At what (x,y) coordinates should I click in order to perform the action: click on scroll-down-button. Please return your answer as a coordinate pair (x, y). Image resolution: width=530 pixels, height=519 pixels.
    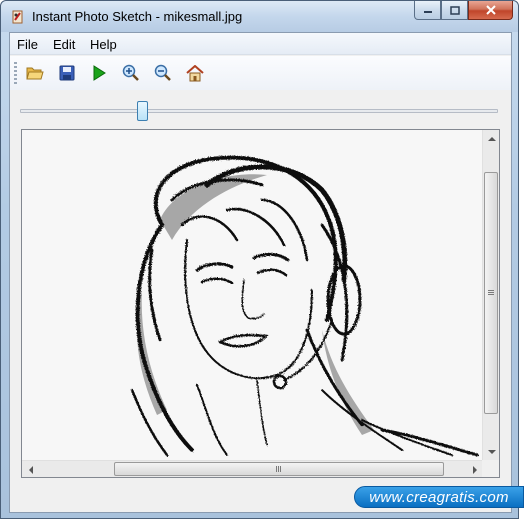
    Looking at the image, I should click on (491, 451).